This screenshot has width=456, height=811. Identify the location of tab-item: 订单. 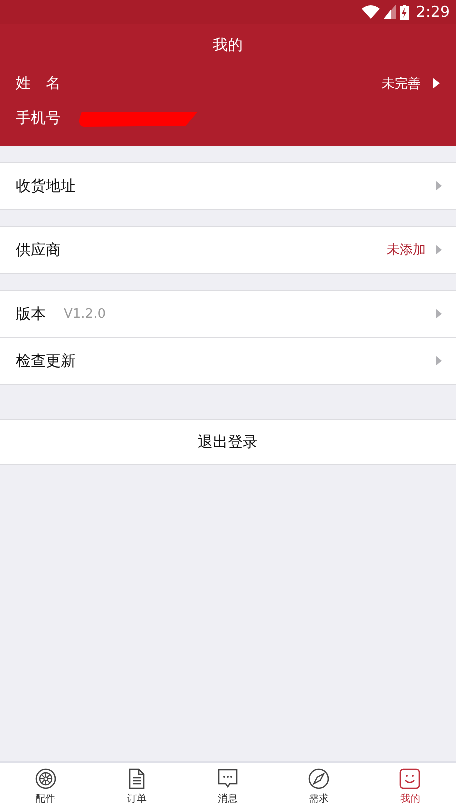
(136, 787).